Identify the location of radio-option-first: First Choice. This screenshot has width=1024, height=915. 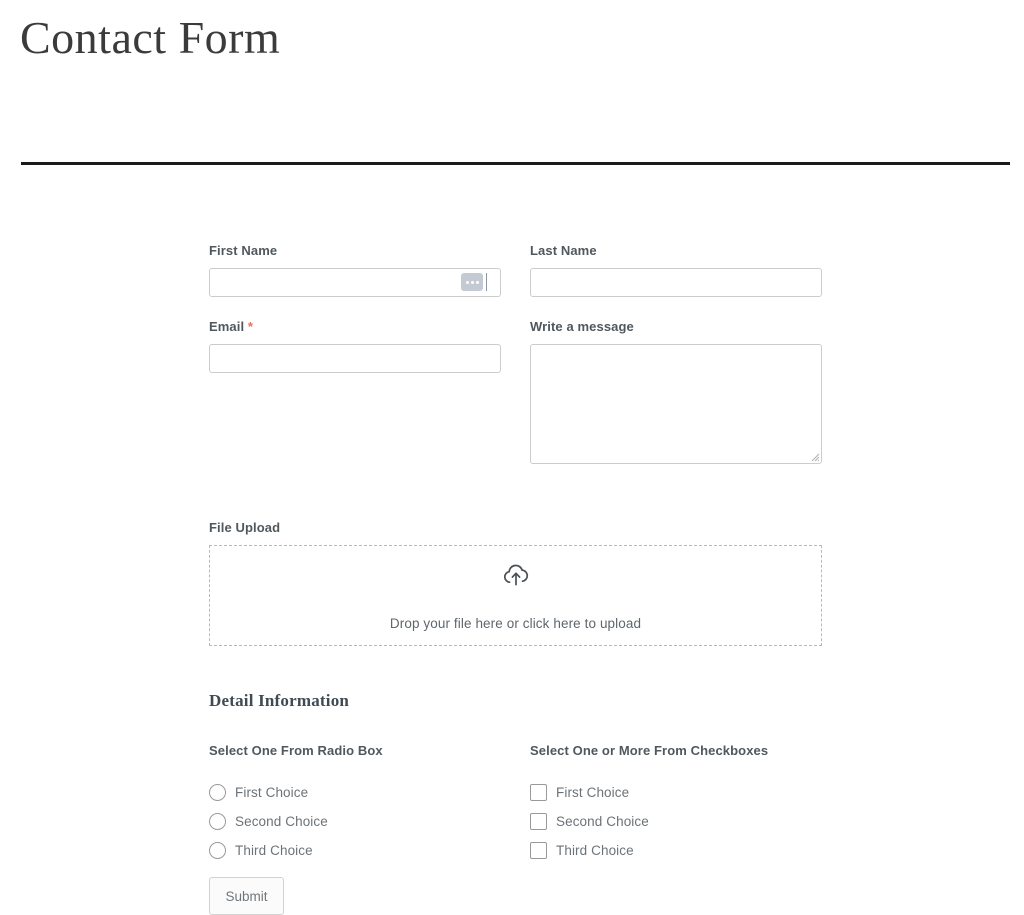
(355, 792).